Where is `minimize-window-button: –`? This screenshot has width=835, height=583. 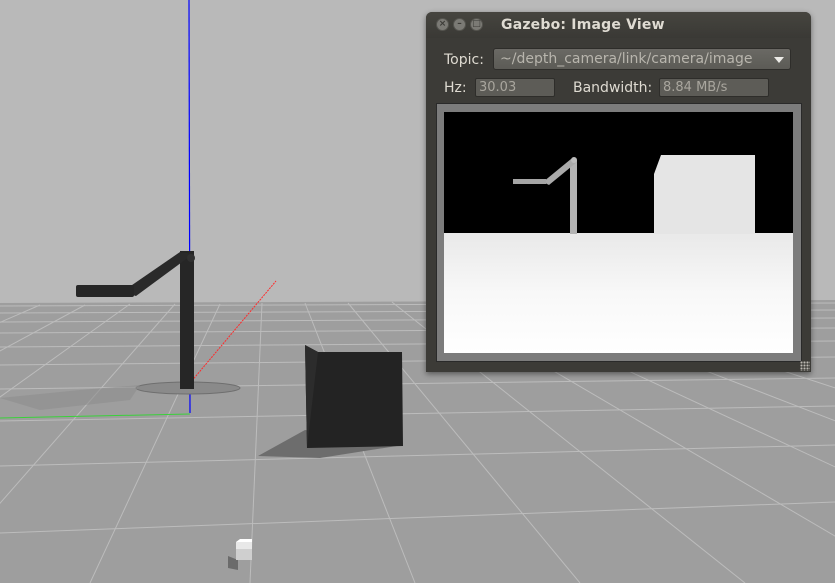 minimize-window-button: – is located at coordinates (459, 24).